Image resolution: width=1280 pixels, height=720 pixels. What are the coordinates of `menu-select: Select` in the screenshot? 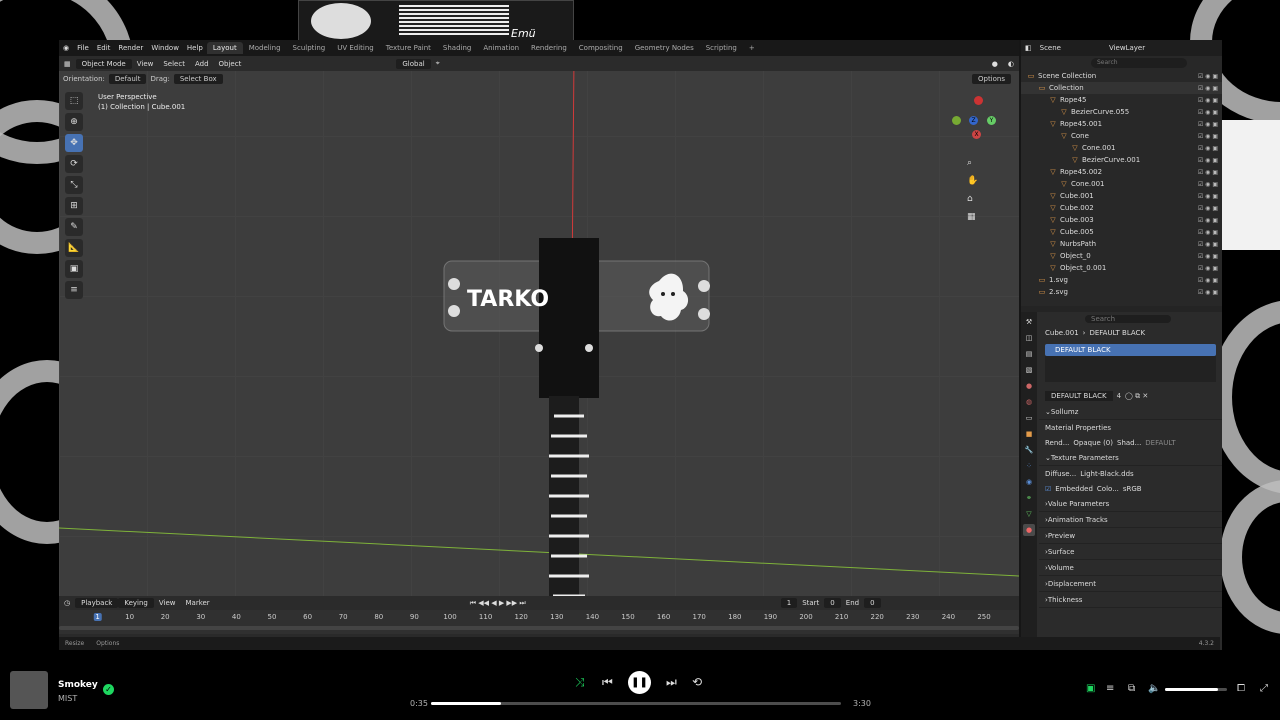 It's located at (174, 64).